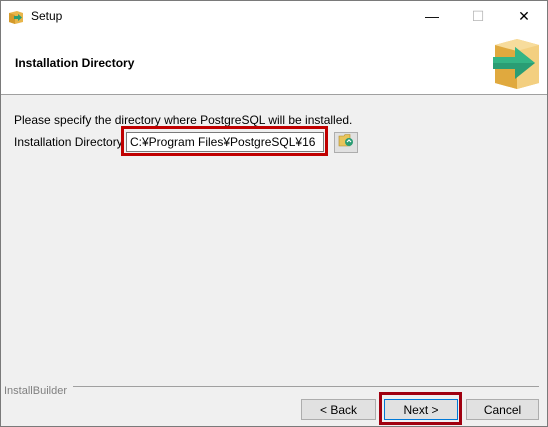  I want to click on page-title: Installation Directory, so click(75, 63).